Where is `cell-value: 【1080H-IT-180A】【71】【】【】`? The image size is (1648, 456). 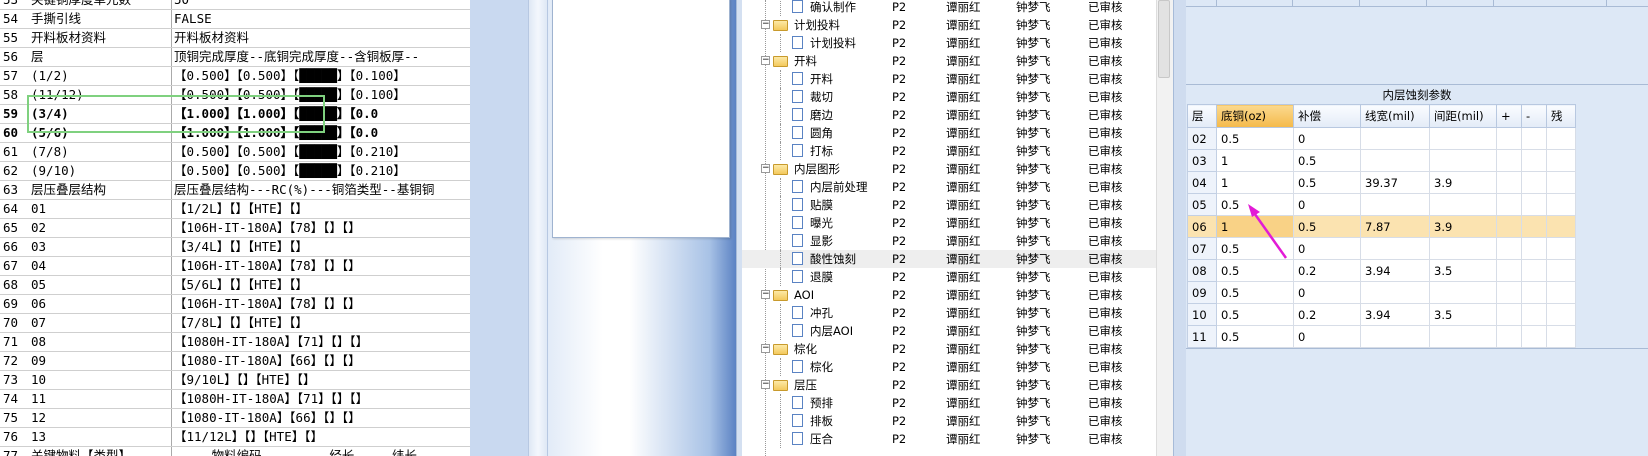 cell-value: 【1080H-IT-180A】【71】【】【】 is located at coordinates (320, 399).